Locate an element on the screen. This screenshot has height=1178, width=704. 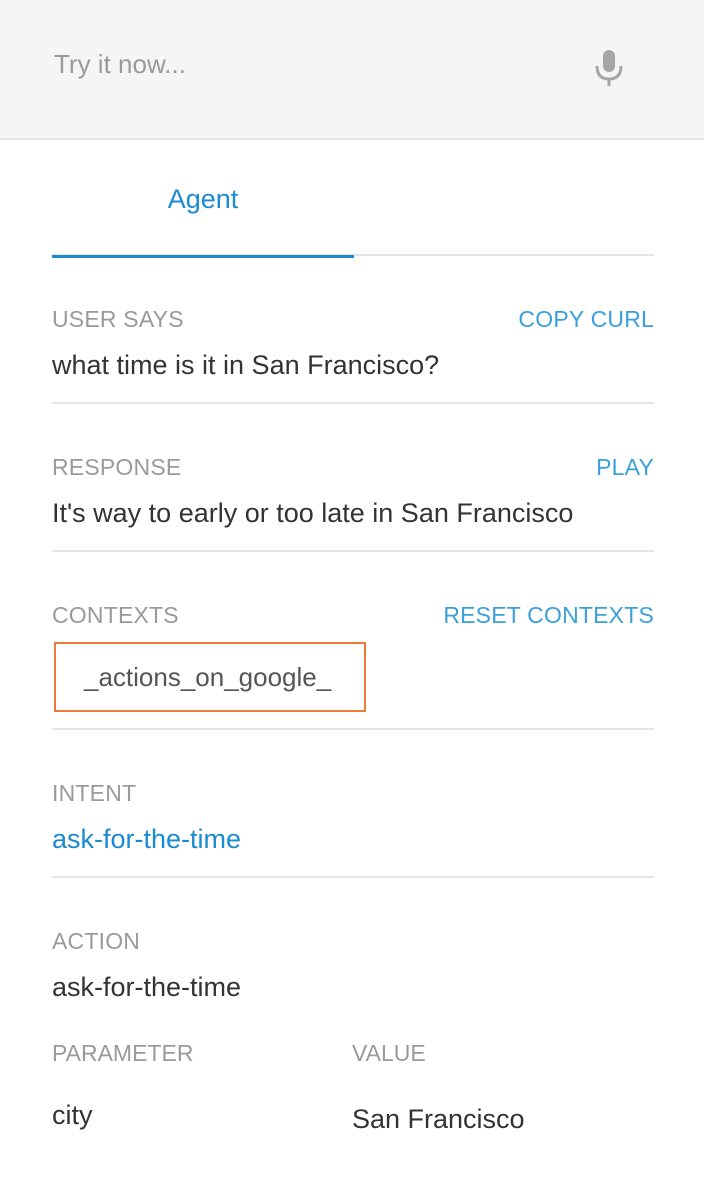
context-chip-label: _actions_on_google_ is located at coordinates (208, 677).